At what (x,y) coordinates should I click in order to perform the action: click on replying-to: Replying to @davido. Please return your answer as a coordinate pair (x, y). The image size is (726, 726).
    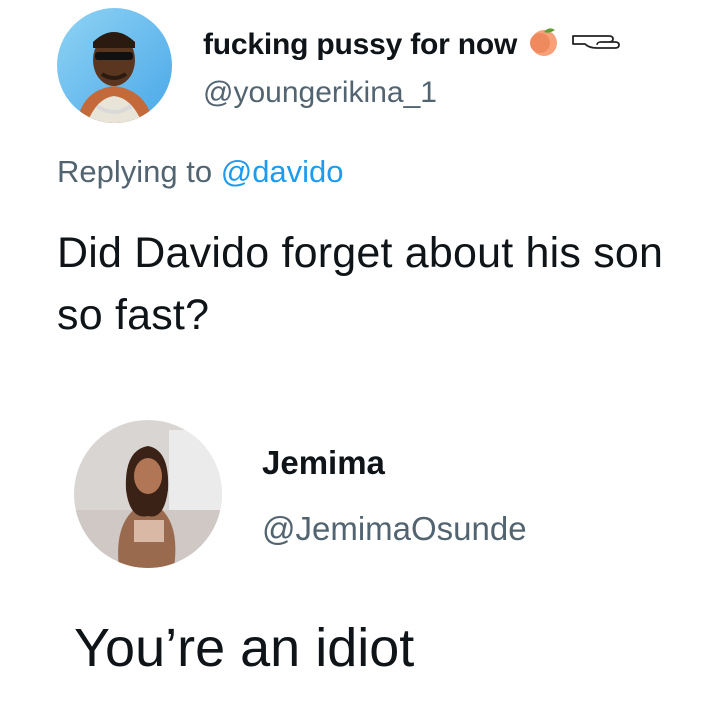
    Looking at the image, I should click on (200, 172).